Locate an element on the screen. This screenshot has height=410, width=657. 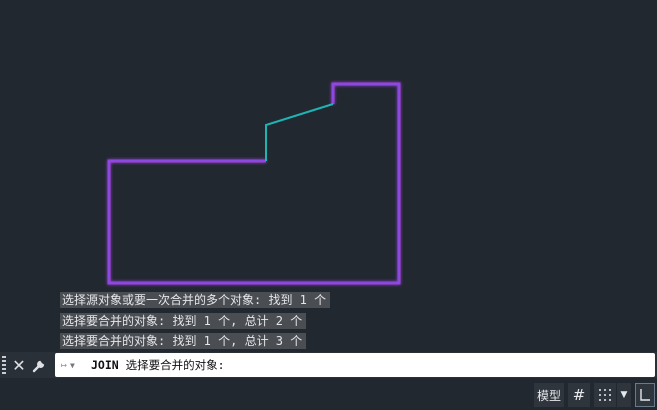
wrench-icon is located at coordinates (40, 365).